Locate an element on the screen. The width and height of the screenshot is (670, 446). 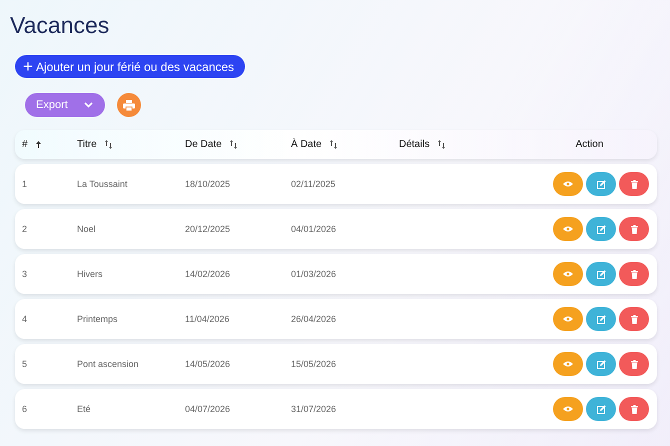
printer-icon is located at coordinates (128, 105).